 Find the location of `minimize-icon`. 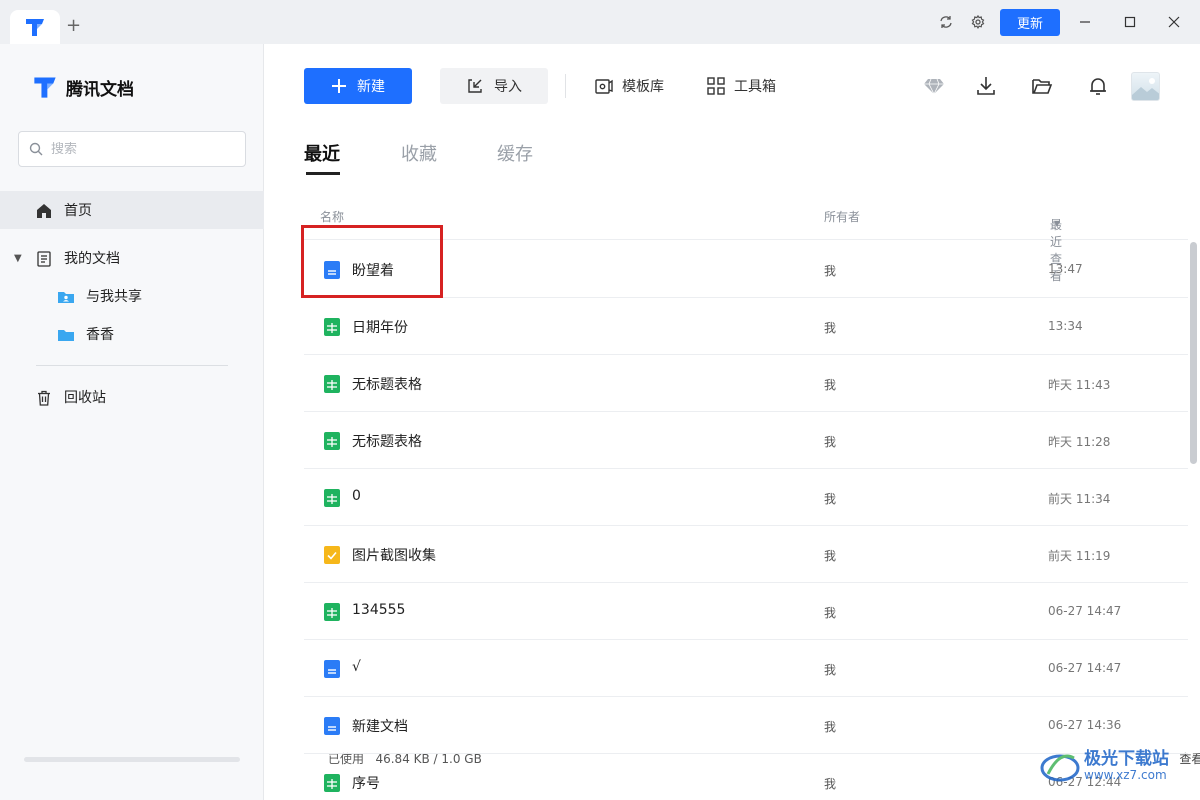

minimize-icon is located at coordinates (1085, 22).